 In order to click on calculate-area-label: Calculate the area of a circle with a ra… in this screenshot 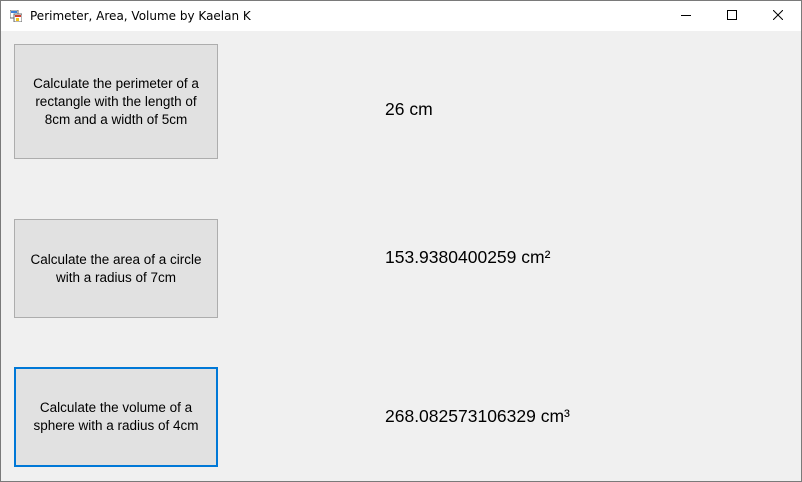, I will do `click(116, 268)`.